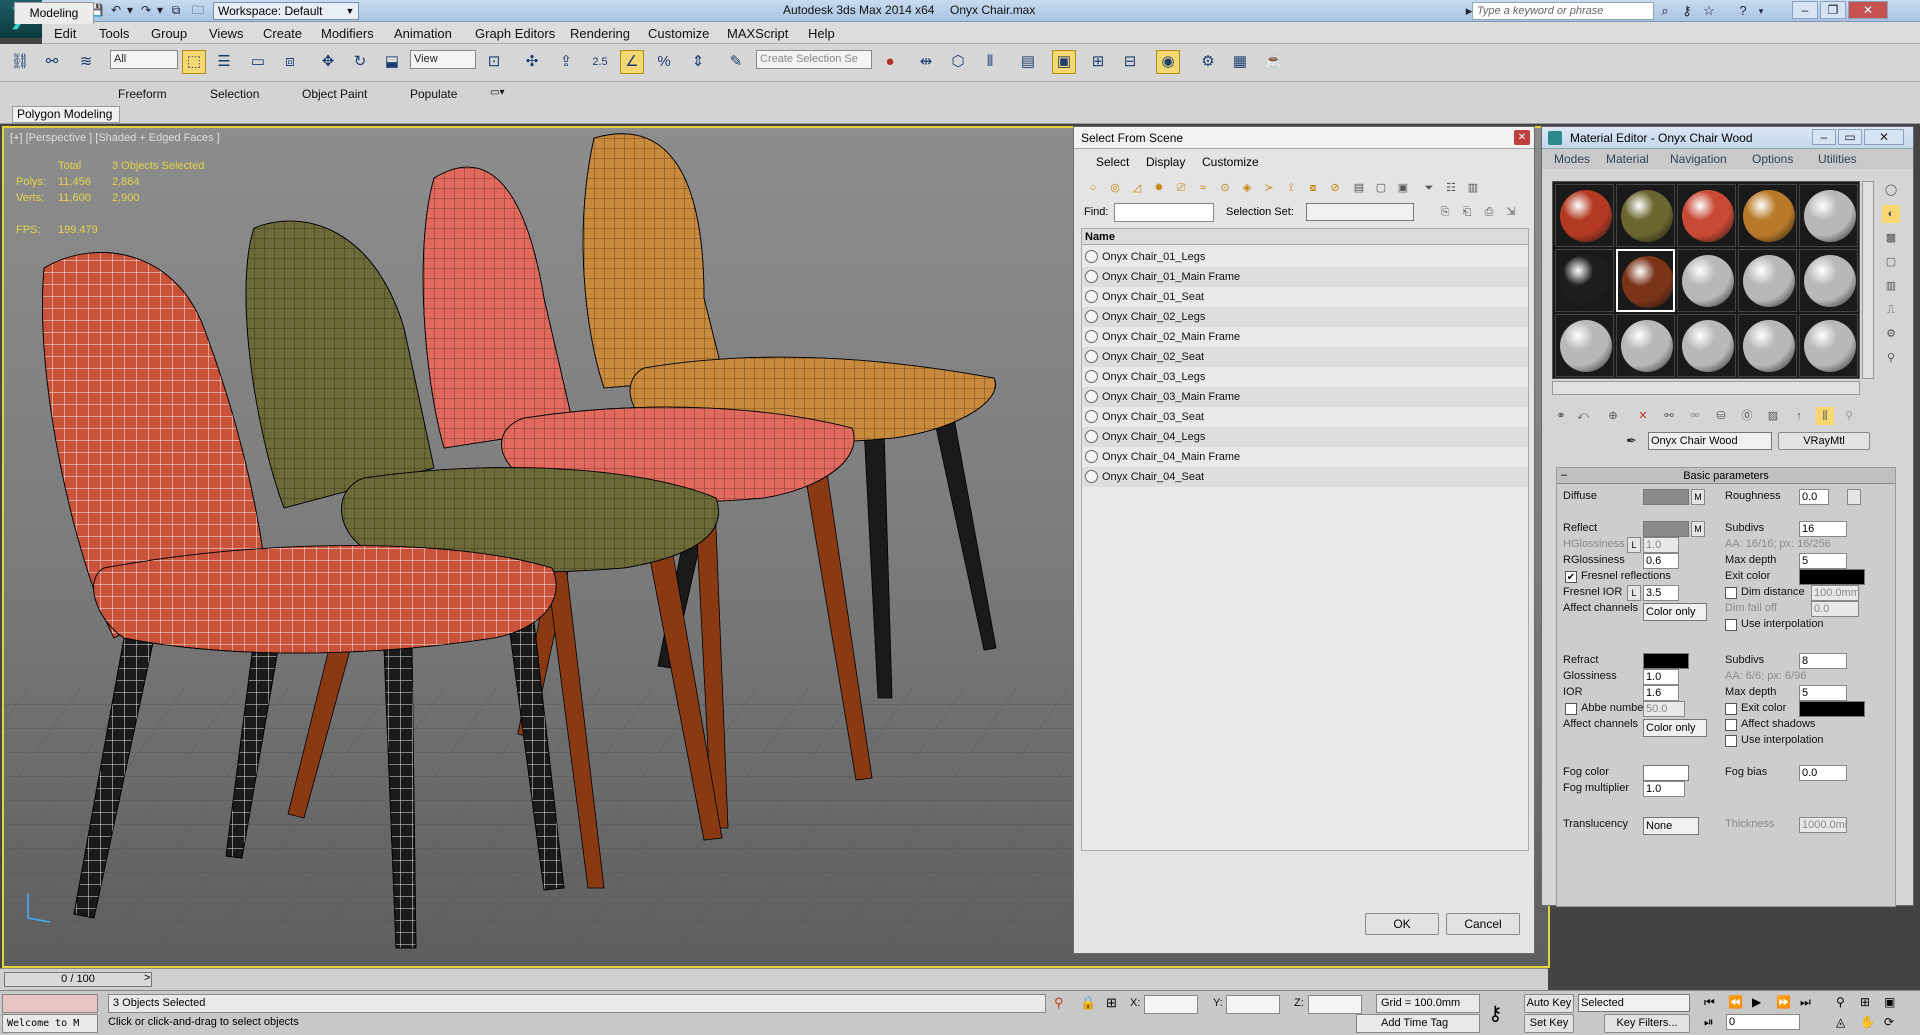  What do you see at coordinates (1305, 477) in the screenshot?
I see `list-item: Onyx Chair_04_Seat` at bounding box center [1305, 477].